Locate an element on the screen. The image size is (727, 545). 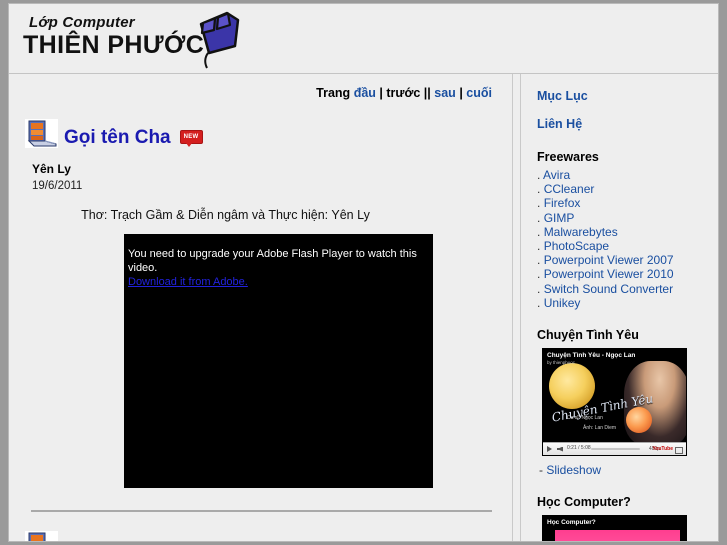
brand-subtitle: Lớp Computer is located at coordinates (82, 22).